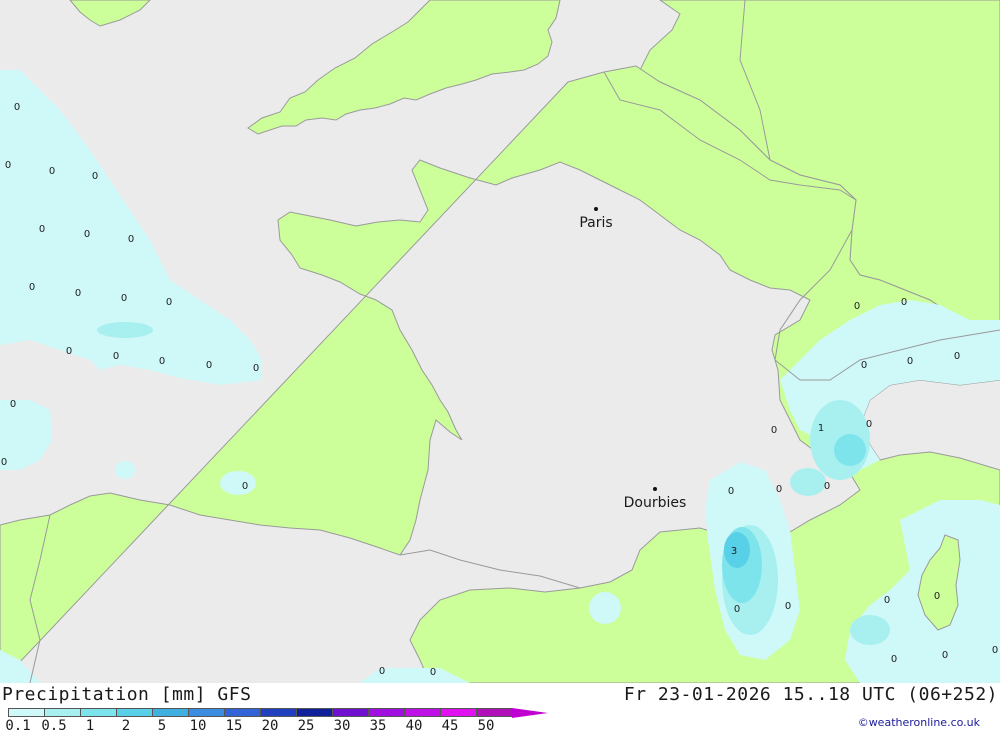 This screenshot has width=1000, height=734. Describe the element at coordinates (198, 726) in the screenshot. I see `legend-tick: 10` at that location.